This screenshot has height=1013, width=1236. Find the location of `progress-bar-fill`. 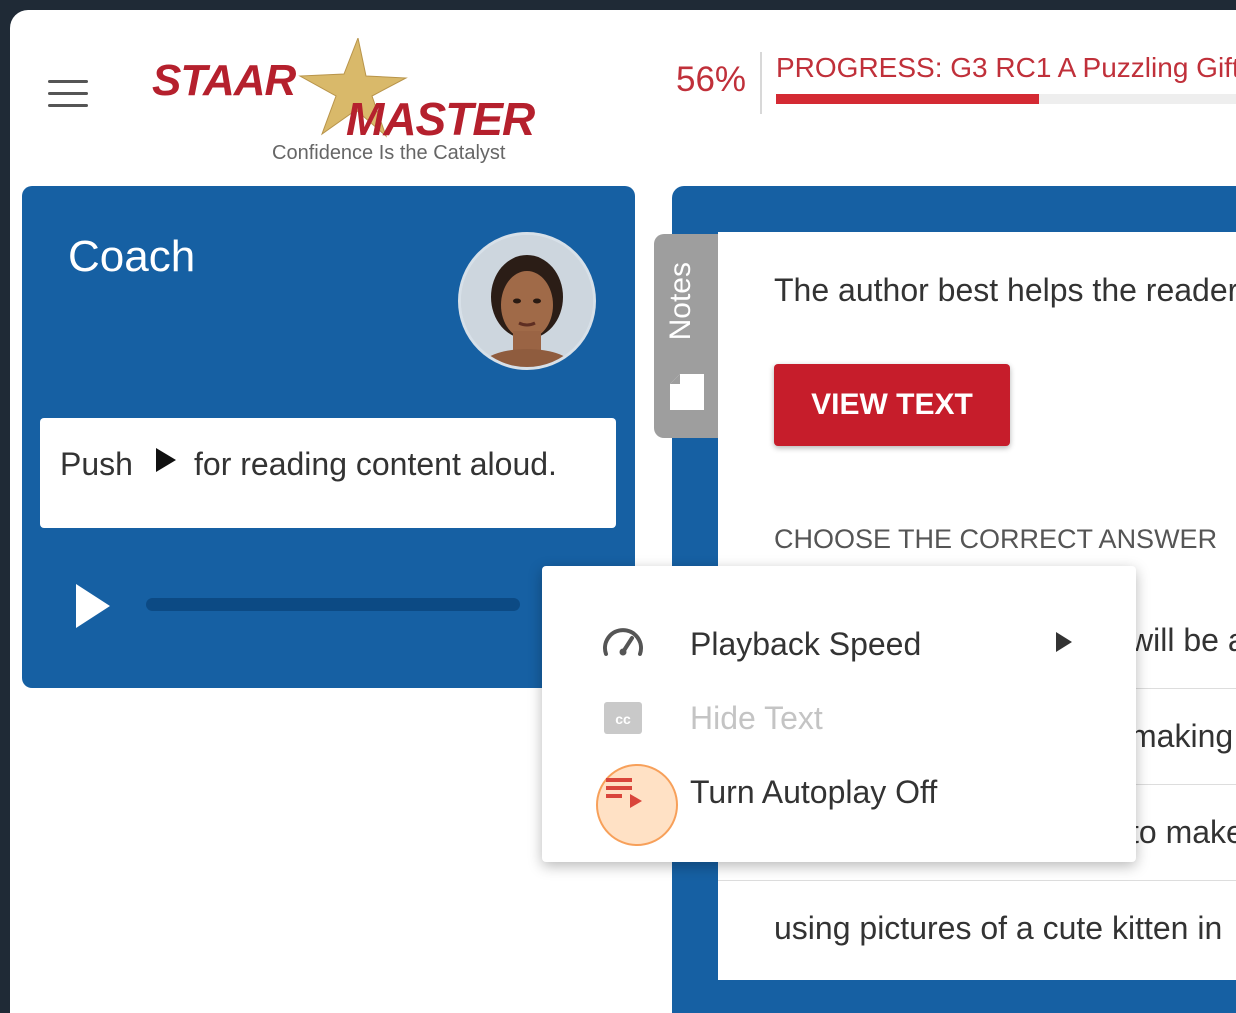

progress-bar-fill is located at coordinates (908, 99).